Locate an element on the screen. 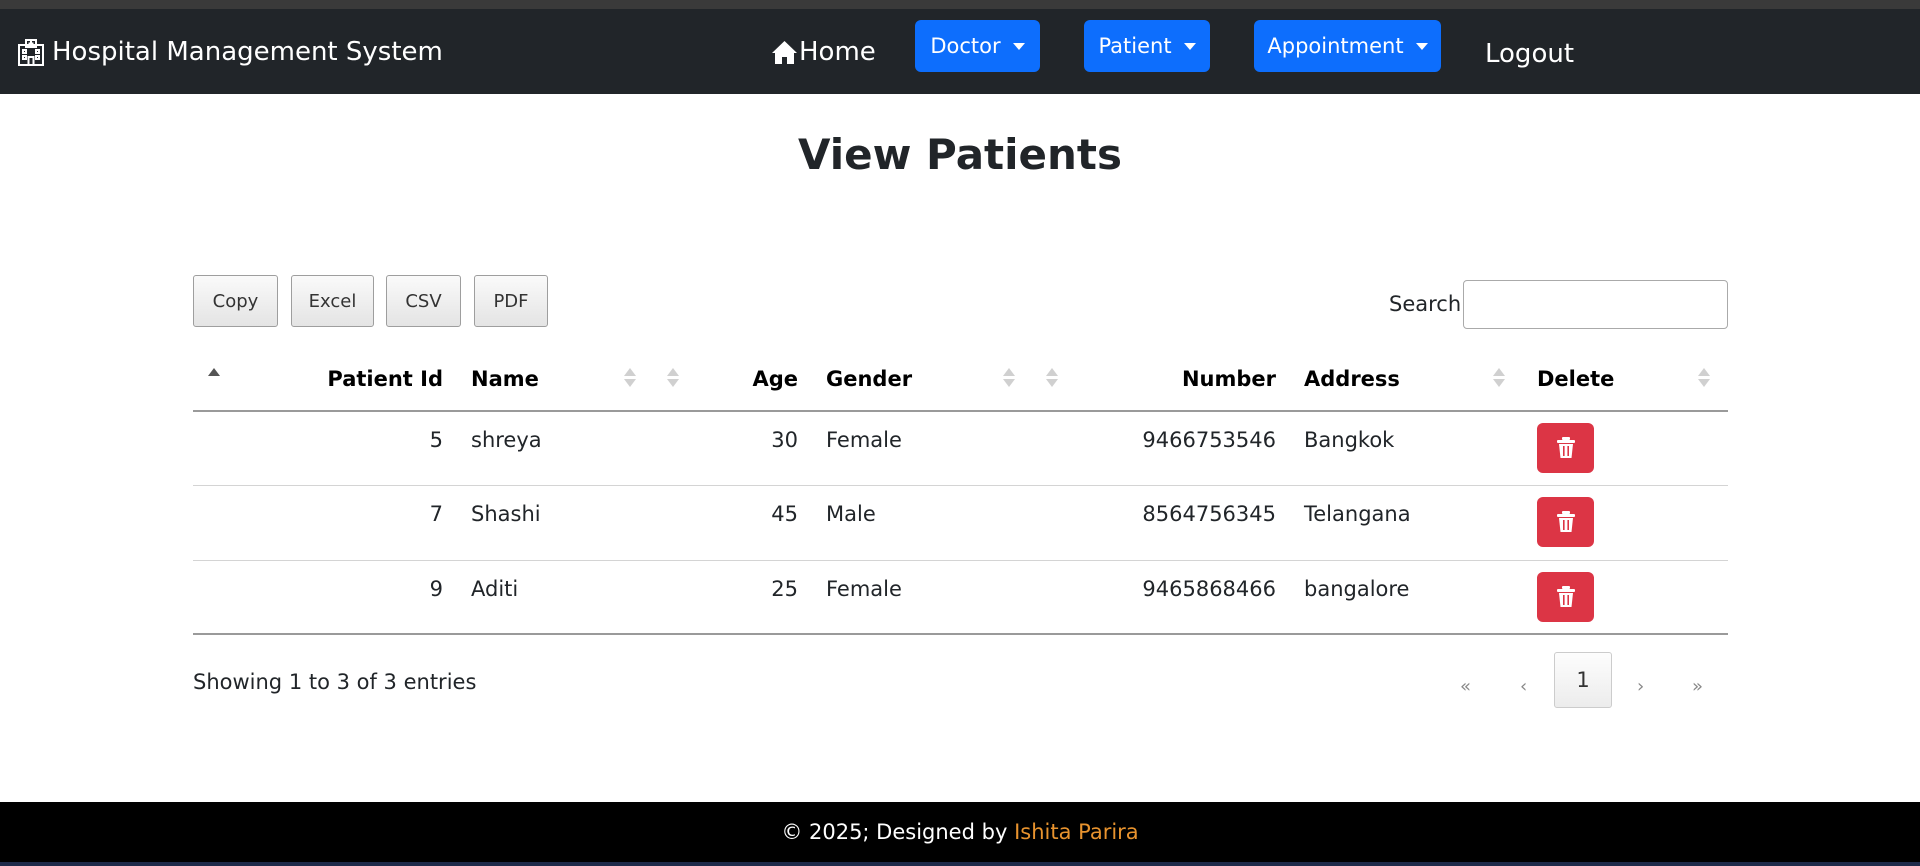  number-cell: 9466753546 is located at coordinates (1209, 440).